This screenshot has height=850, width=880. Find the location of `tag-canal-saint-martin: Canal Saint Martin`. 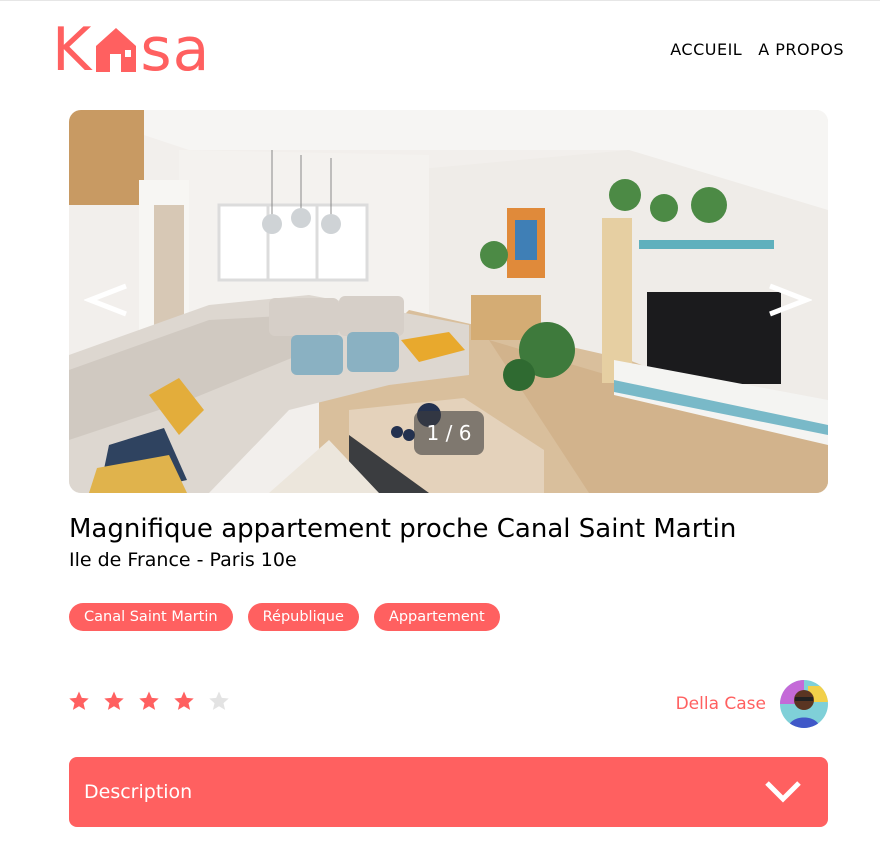

tag-canal-saint-martin: Canal Saint Martin is located at coordinates (151, 617).